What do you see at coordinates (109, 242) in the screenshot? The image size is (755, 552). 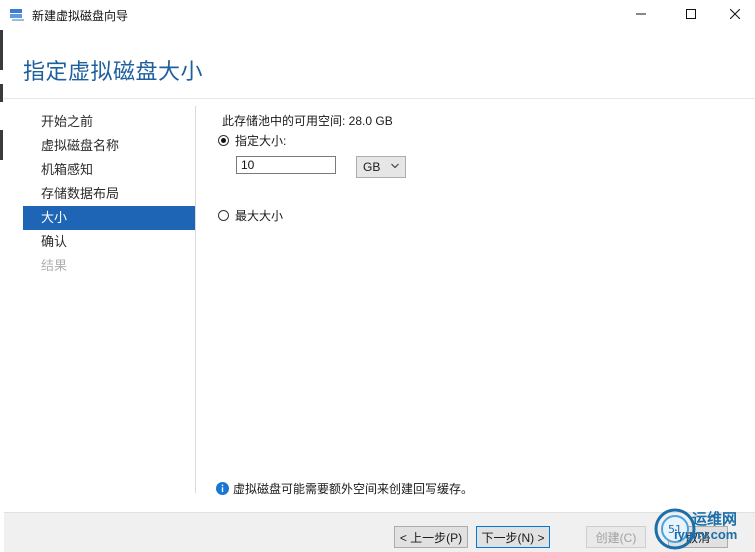 I see `nav-item-confirmation: 确认` at bounding box center [109, 242].